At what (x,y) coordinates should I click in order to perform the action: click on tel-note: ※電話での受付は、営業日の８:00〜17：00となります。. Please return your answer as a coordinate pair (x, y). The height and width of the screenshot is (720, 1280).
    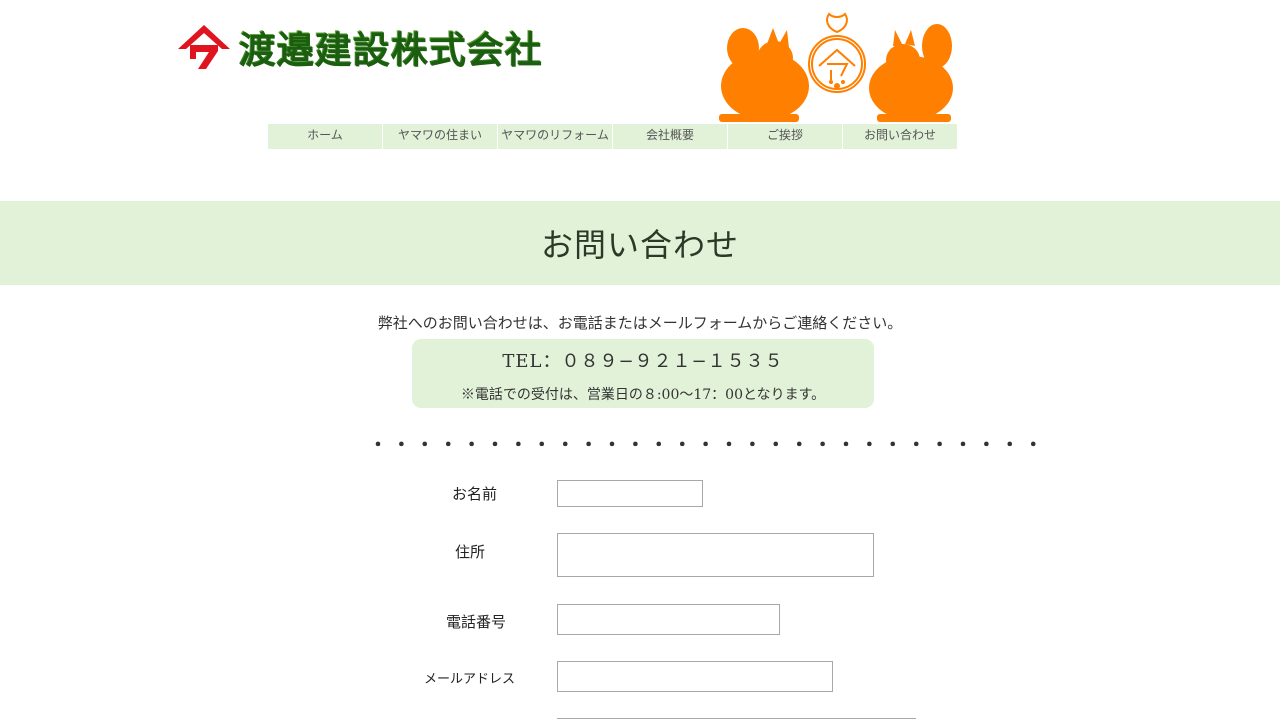
    Looking at the image, I should click on (643, 395).